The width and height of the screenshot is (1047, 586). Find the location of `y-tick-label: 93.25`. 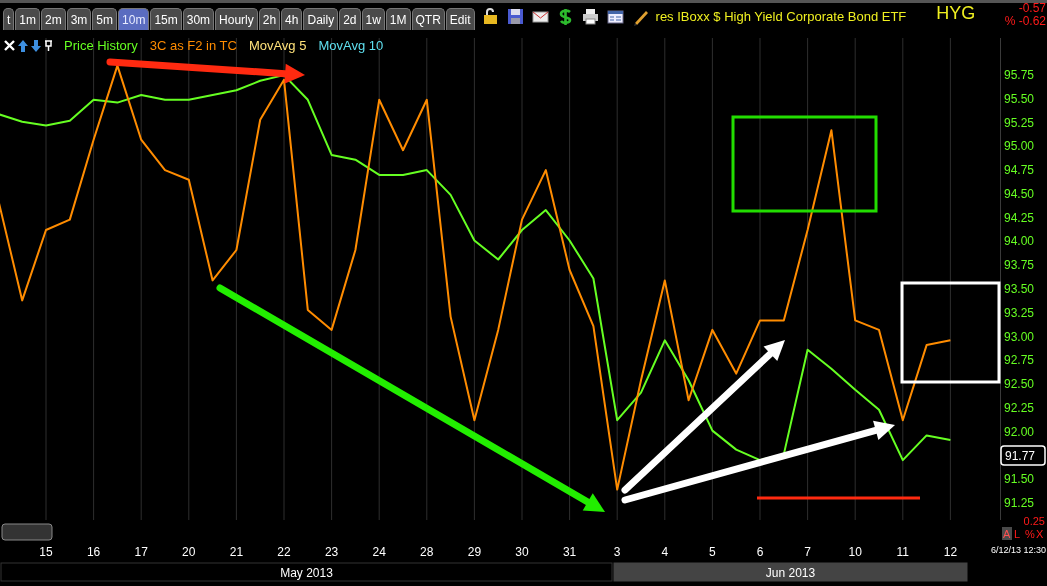

y-tick-label: 93.25 is located at coordinates (1019, 312).